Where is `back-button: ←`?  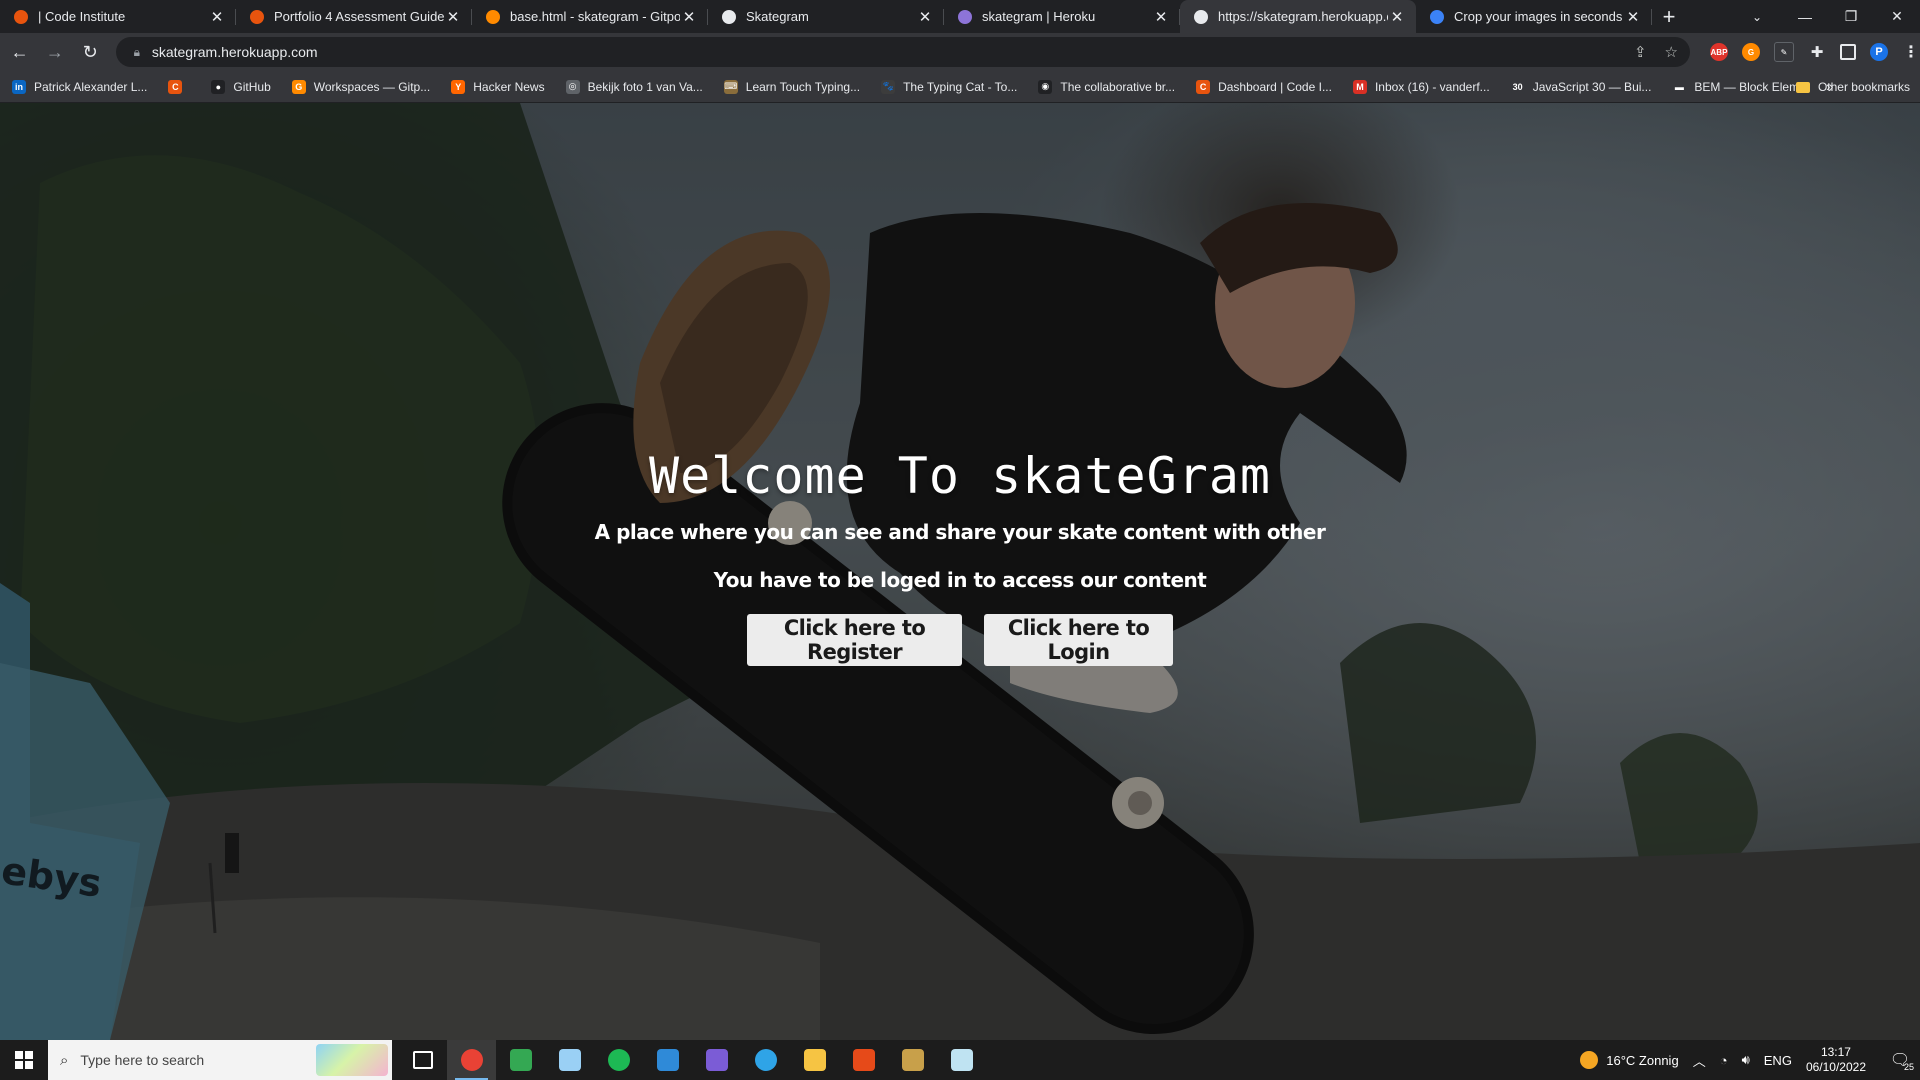 back-button: ← is located at coordinates (19, 52).